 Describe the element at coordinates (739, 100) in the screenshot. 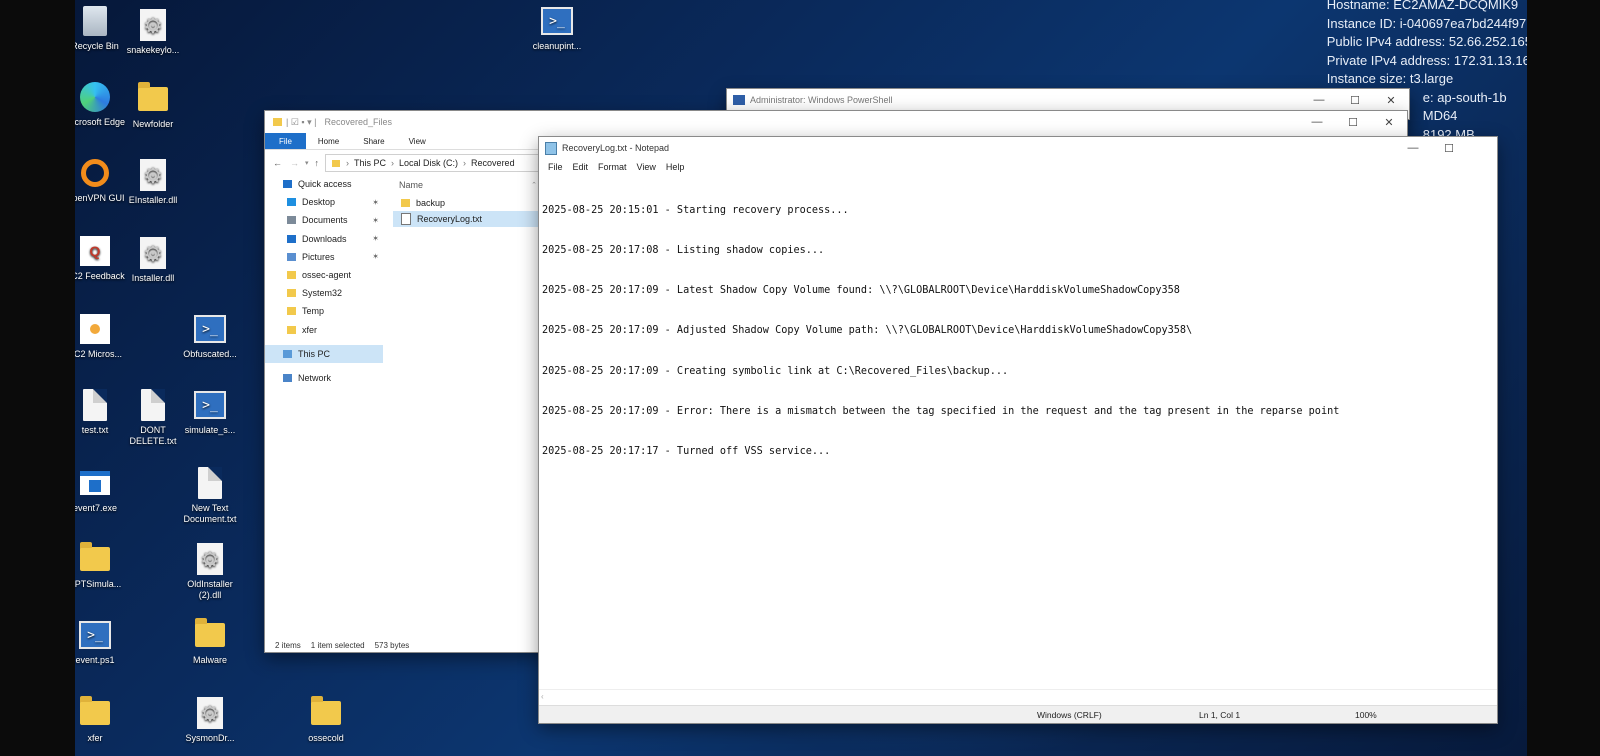

I see `powershell-icon` at that location.